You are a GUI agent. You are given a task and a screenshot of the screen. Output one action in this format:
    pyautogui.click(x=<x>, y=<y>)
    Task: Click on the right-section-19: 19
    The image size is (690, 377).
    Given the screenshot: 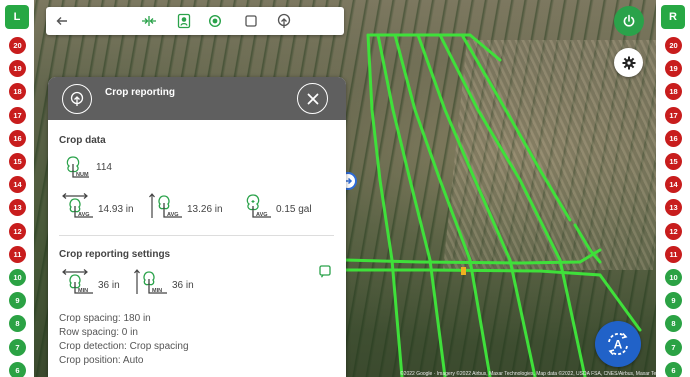 What is the action you would take?
    pyautogui.click(x=673, y=69)
    